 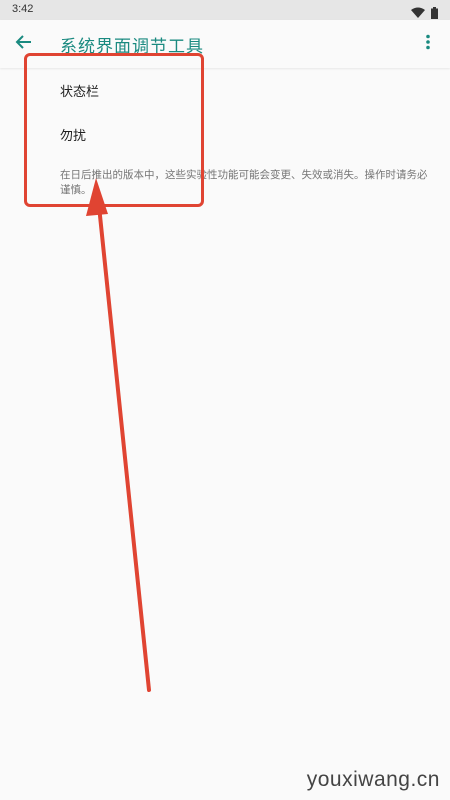 I want to click on annotation-highlight-box, so click(x=114, y=130).